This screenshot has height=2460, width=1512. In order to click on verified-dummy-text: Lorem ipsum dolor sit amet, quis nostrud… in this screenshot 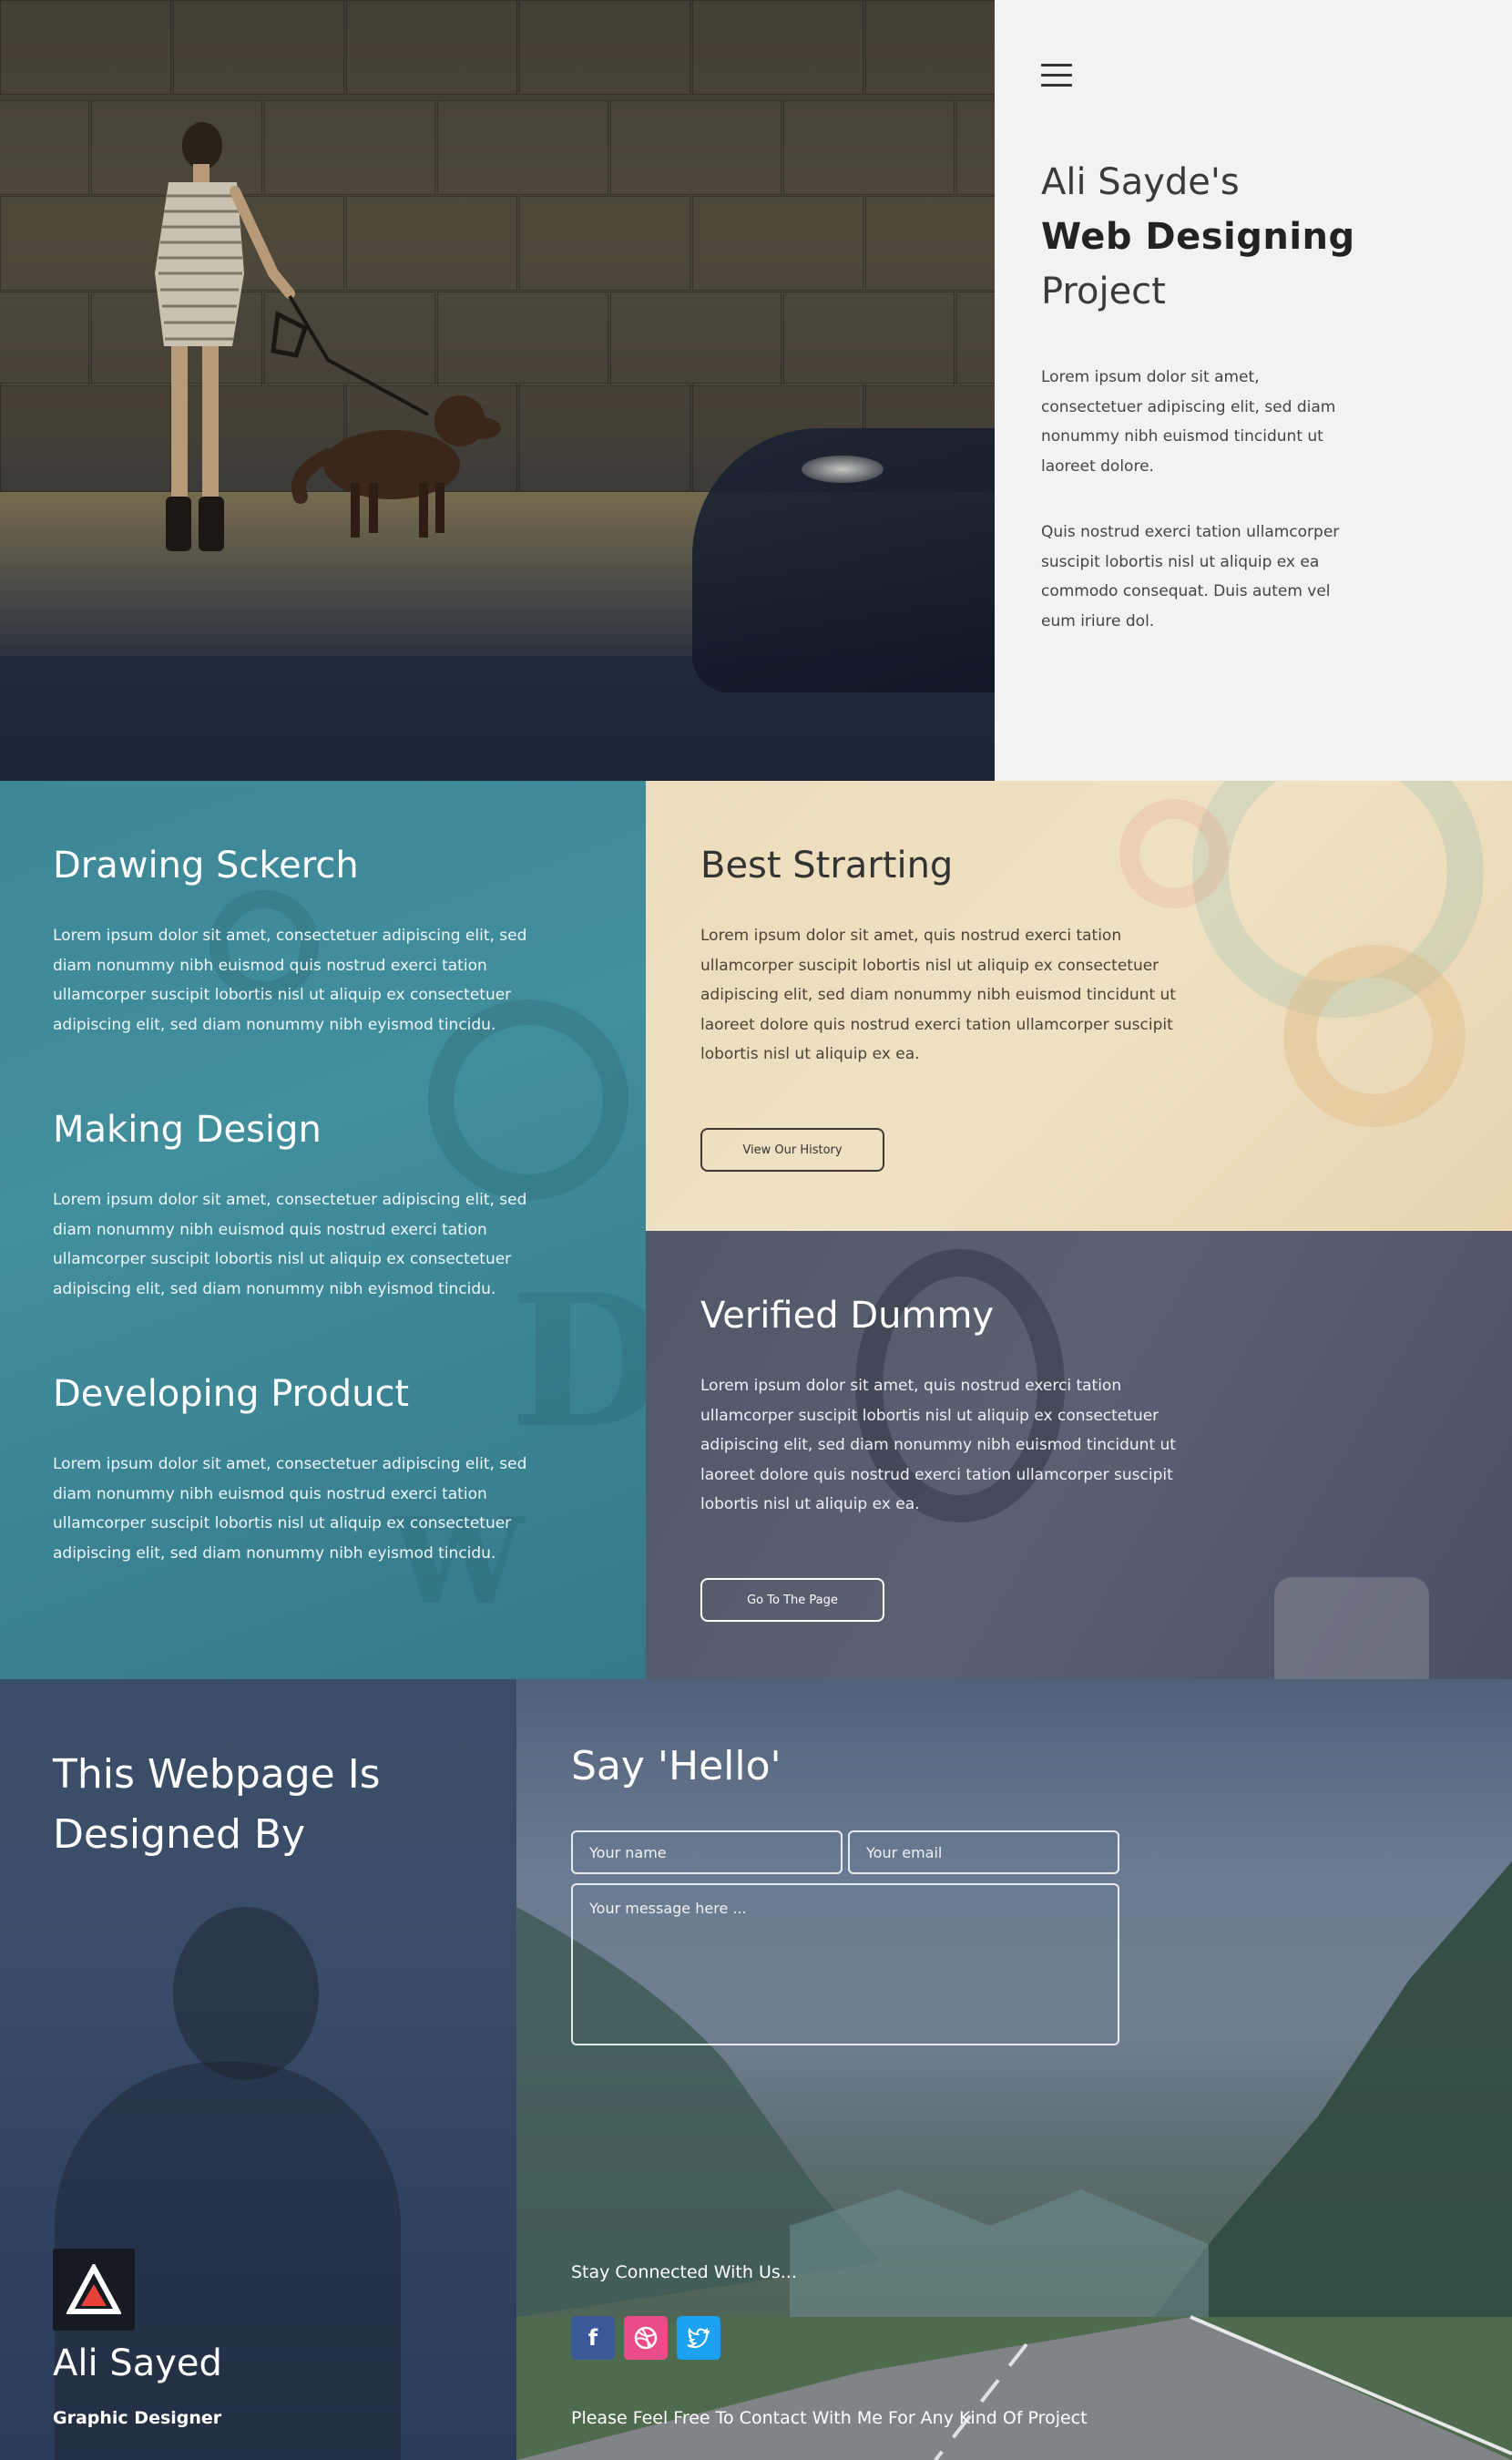, I will do `click(938, 1445)`.